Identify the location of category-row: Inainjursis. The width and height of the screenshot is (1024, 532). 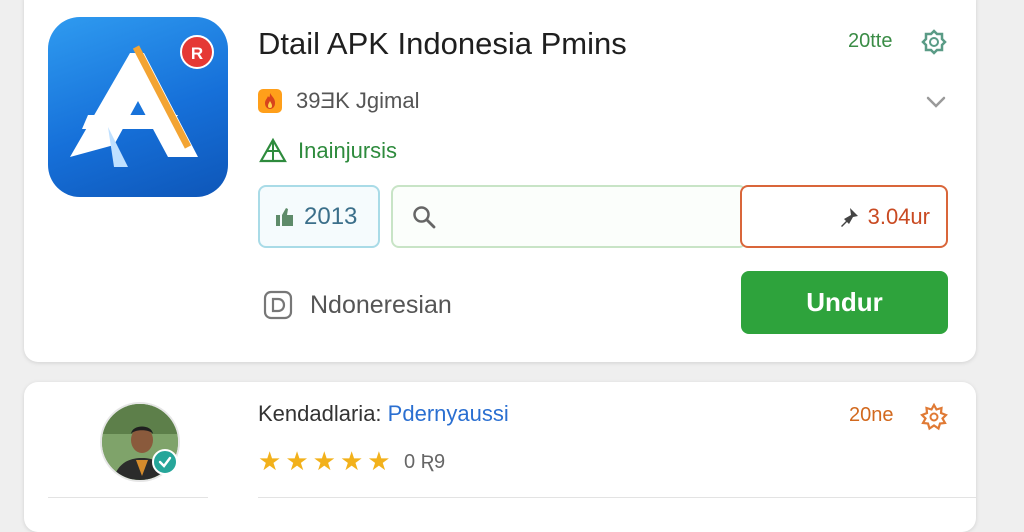
(327, 151).